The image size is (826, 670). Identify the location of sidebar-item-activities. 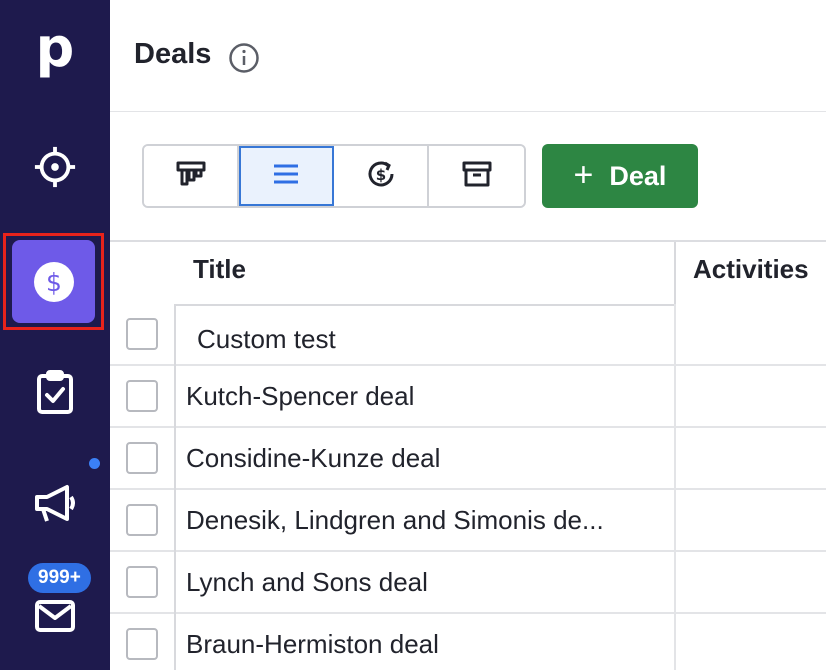
(55, 392).